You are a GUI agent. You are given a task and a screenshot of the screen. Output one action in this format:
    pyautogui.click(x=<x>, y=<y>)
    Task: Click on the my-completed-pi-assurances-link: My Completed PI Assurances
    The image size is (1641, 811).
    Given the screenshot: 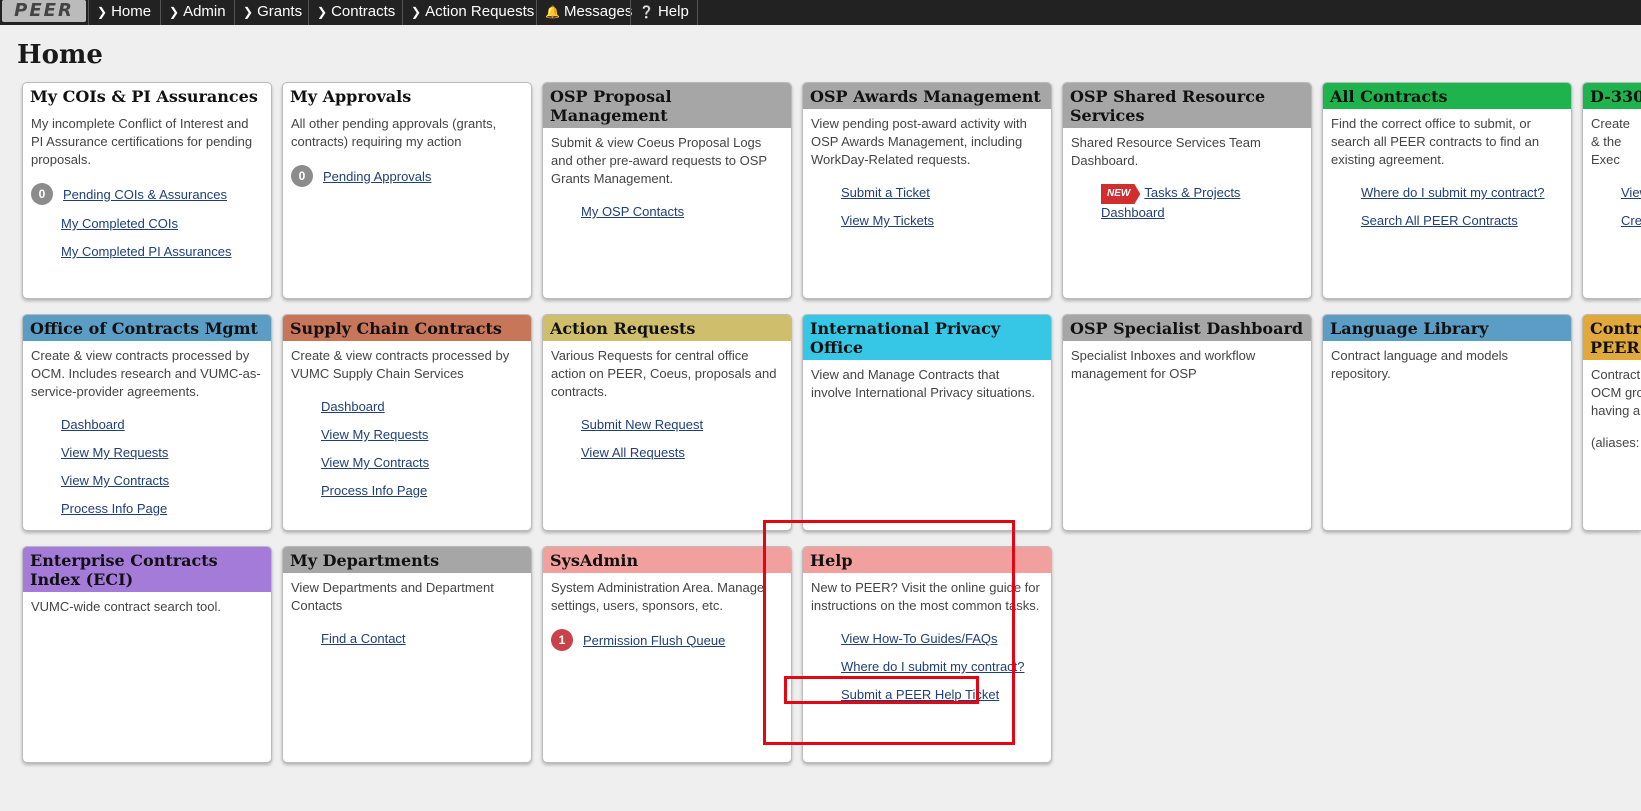 What is the action you would take?
    pyautogui.click(x=162, y=251)
    